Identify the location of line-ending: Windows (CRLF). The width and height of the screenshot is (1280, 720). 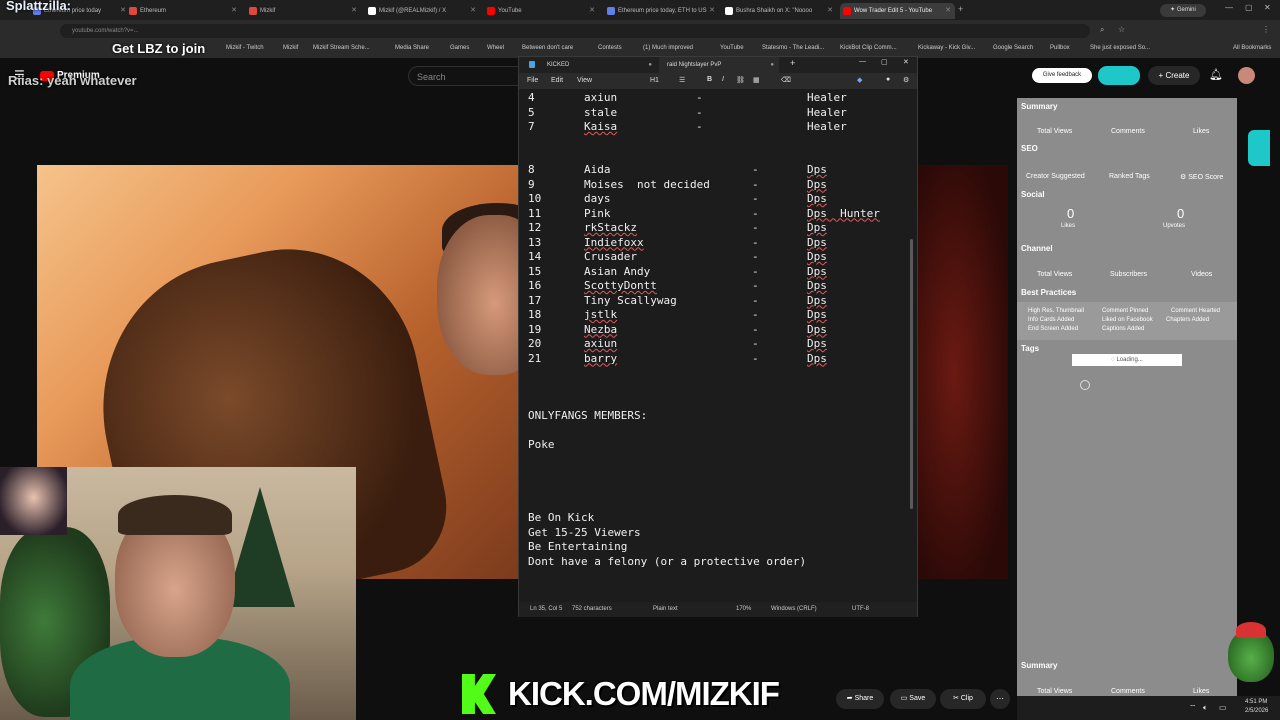
(794, 609).